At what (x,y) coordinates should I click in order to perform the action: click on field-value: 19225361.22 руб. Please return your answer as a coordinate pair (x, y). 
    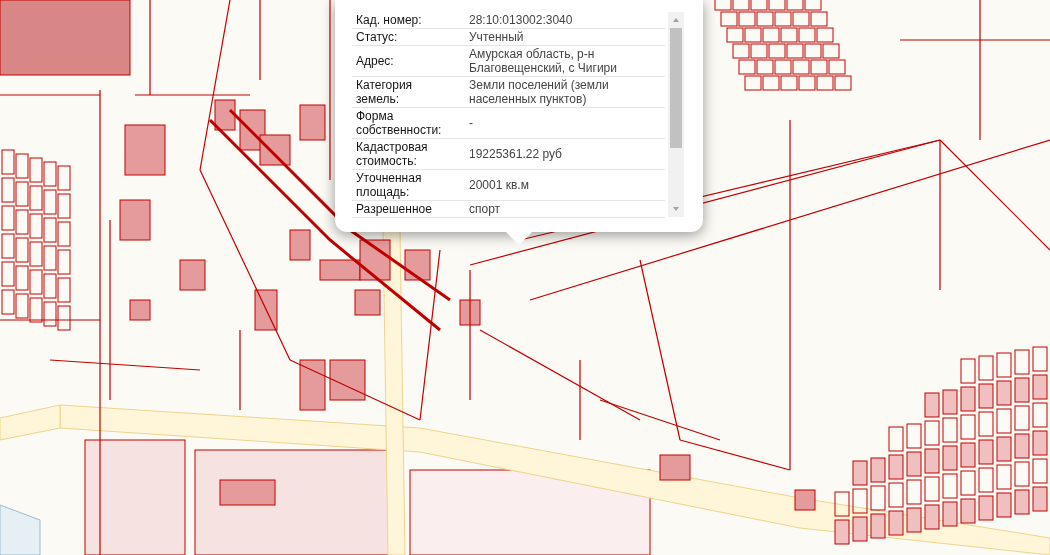
    Looking at the image, I should click on (515, 154).